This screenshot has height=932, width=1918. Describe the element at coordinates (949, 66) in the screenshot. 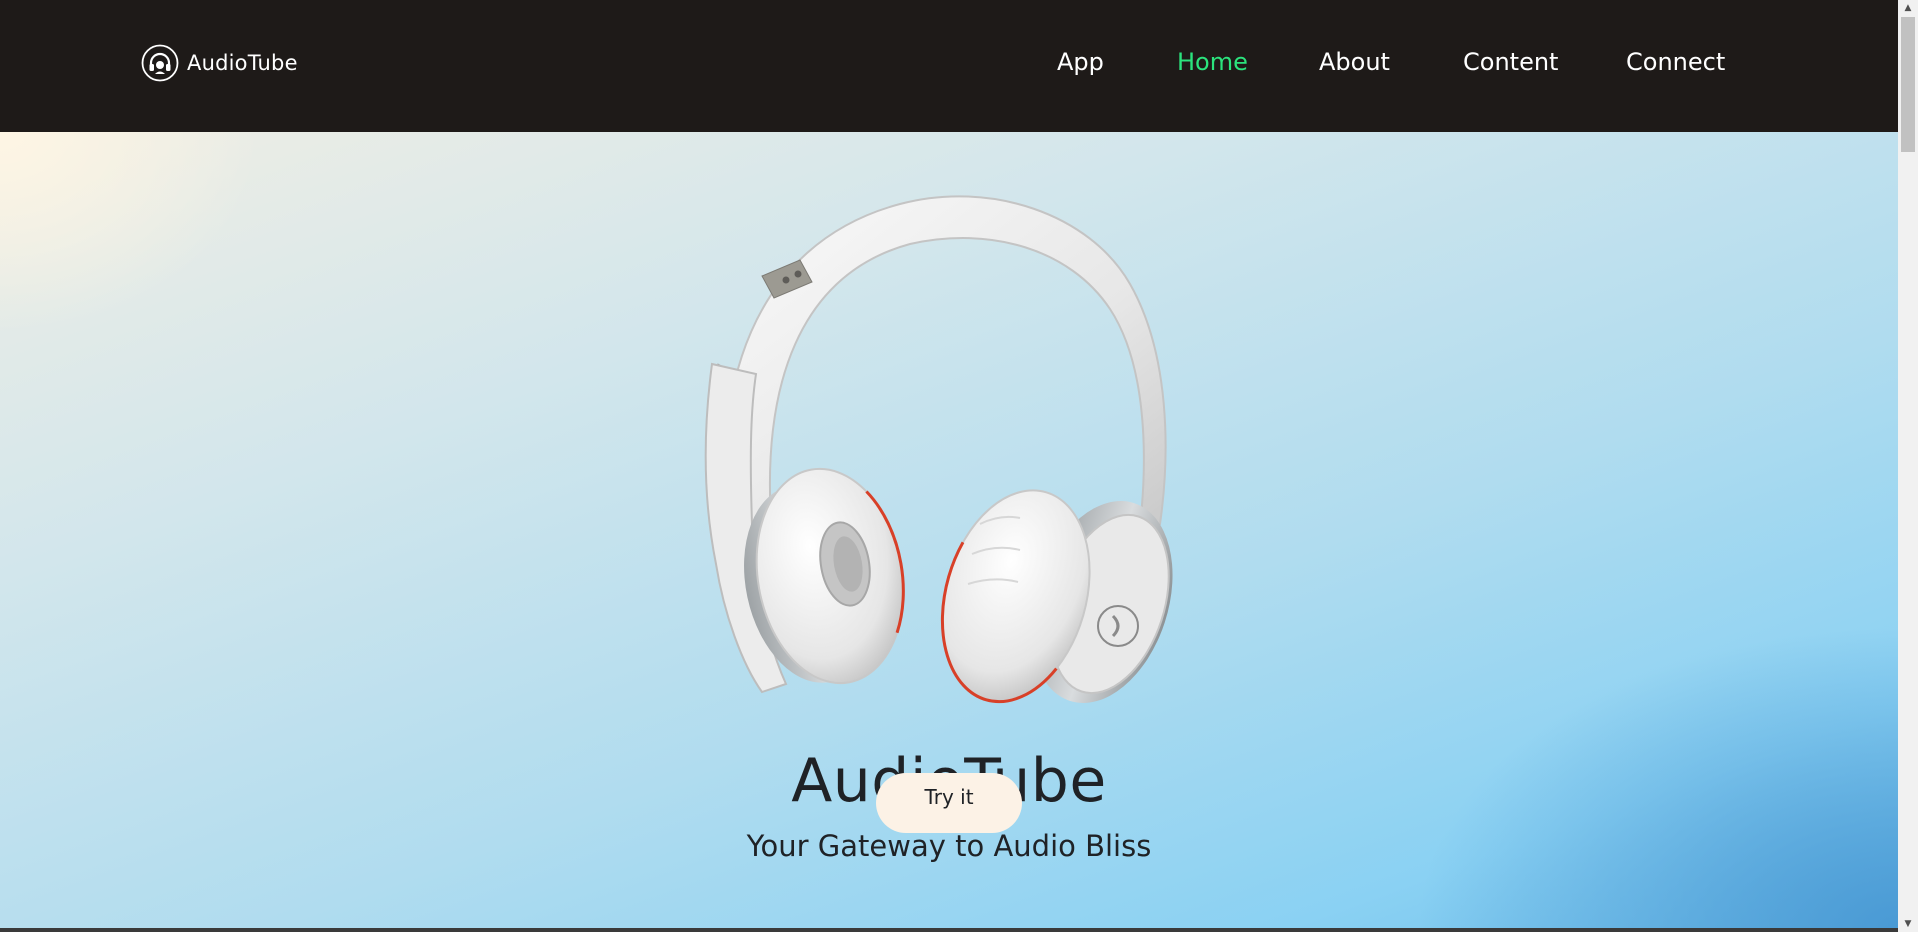

I see `top-navbar: AudioTube App Home About Content Connect` at that location.